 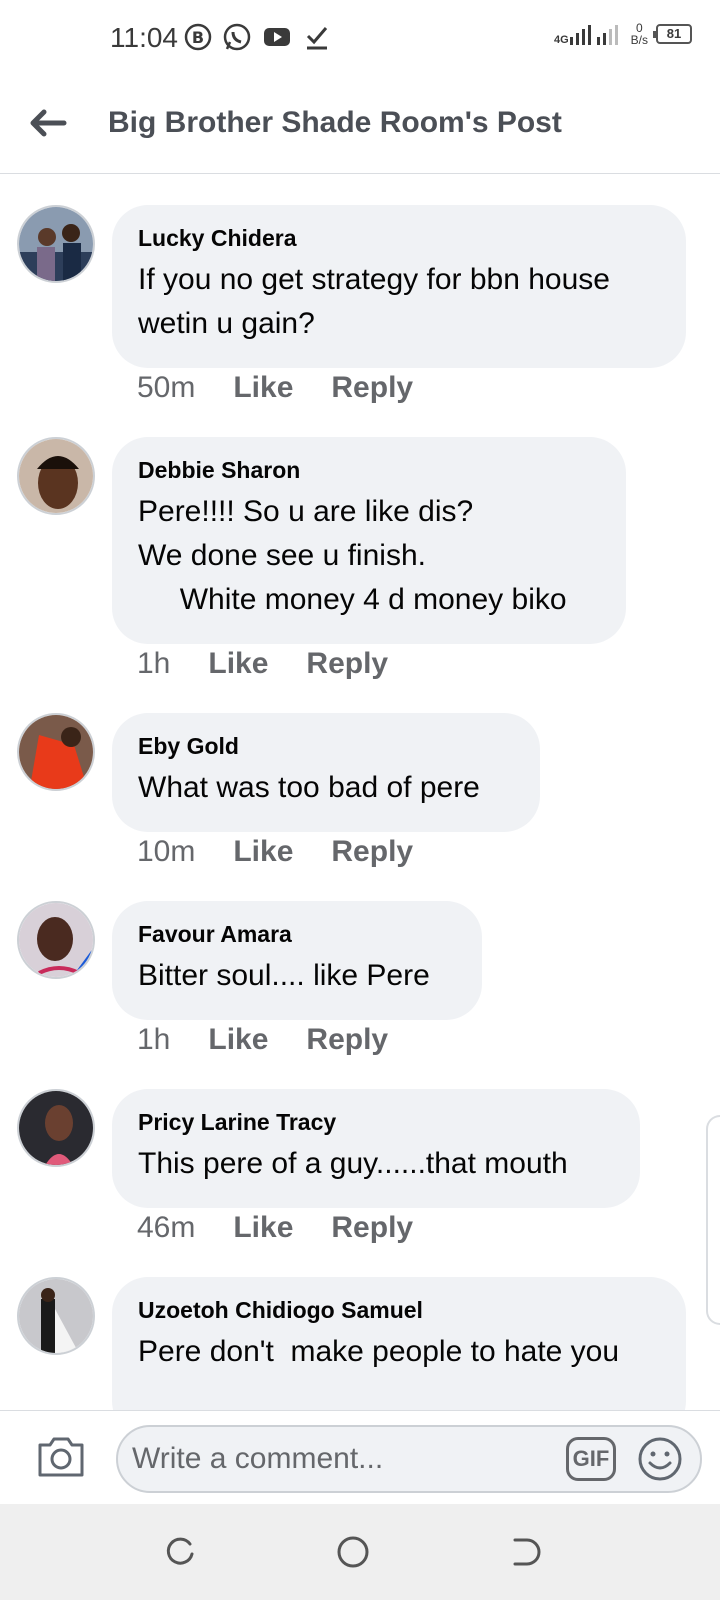 What do you see at coordinates (591, 1459) in the screenshot?
I see `gif-button: GIF` at bounding box center [591, 1459].